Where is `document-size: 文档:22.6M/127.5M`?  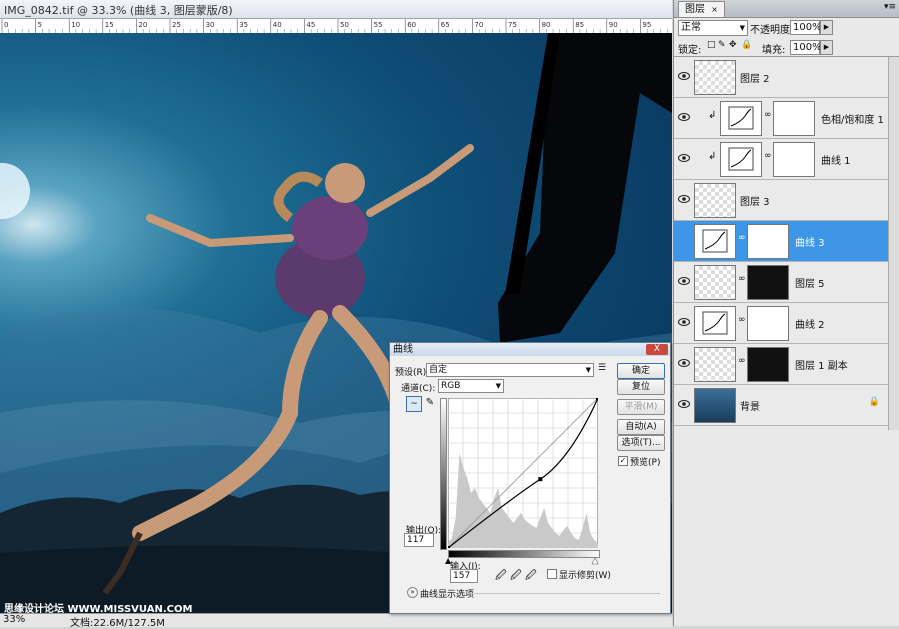
document-size: 文档:22.6M/127.5M is located at coordinates (117, 621).